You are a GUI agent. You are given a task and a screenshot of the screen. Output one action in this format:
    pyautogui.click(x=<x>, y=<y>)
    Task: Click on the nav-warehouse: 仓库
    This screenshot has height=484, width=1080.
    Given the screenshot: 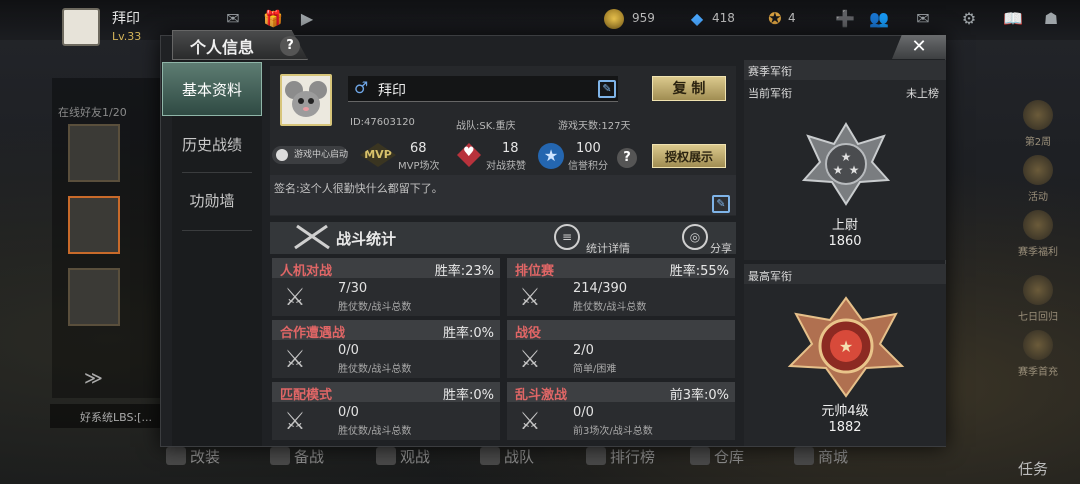 What is the action you would take?
    pyautogui.click(x=717, y=456)
    